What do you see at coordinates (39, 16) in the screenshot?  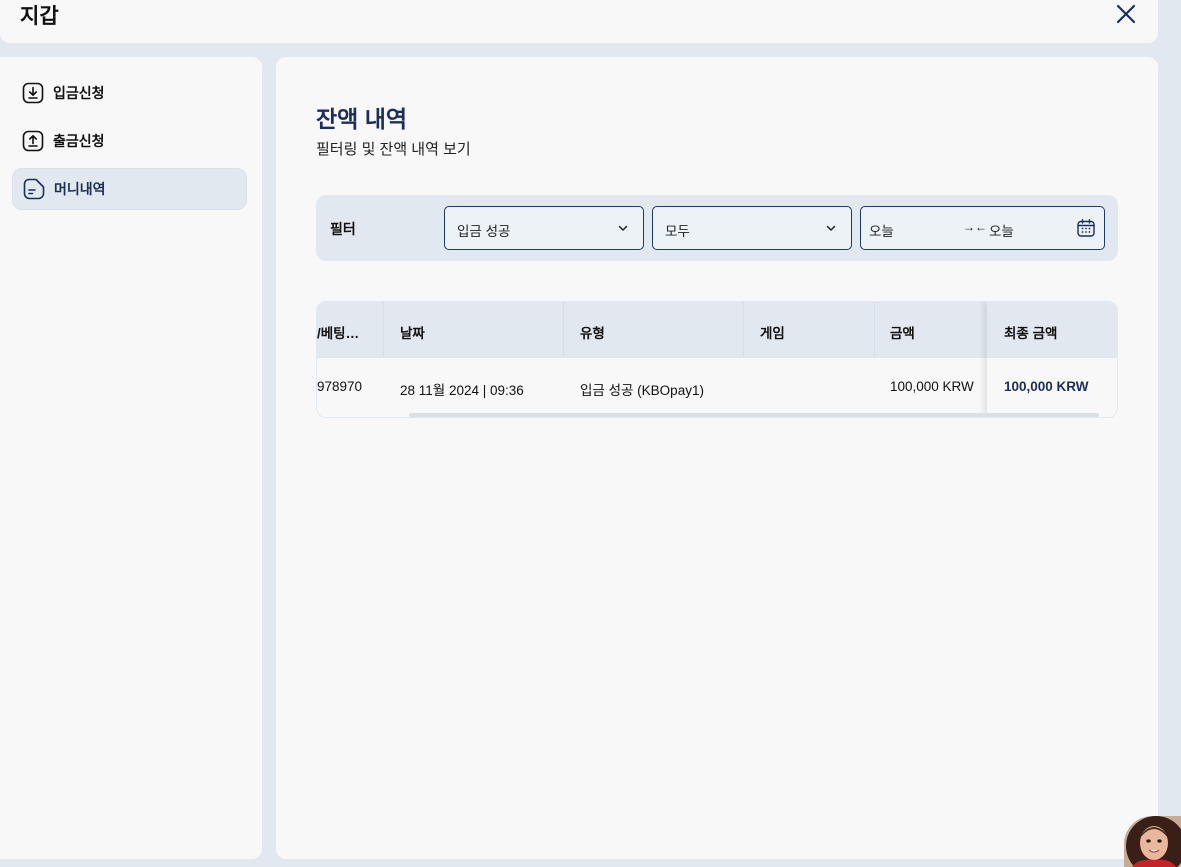 I see `window-title: 지갑` at bounding box center [39, 16].